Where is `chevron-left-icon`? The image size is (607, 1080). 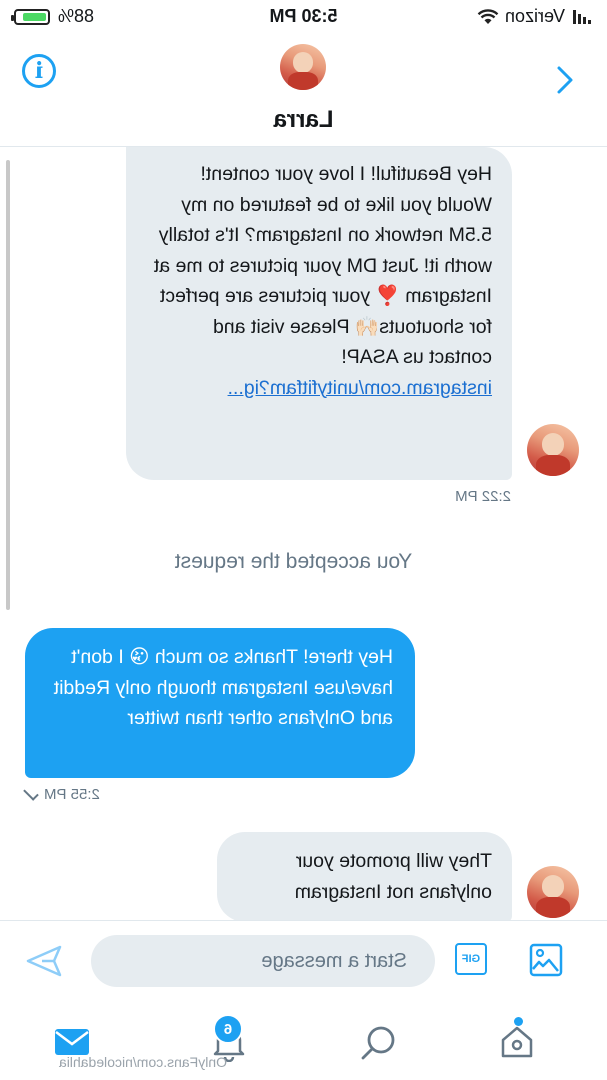
chevron-left-icon is located at coordinates (565, 80).